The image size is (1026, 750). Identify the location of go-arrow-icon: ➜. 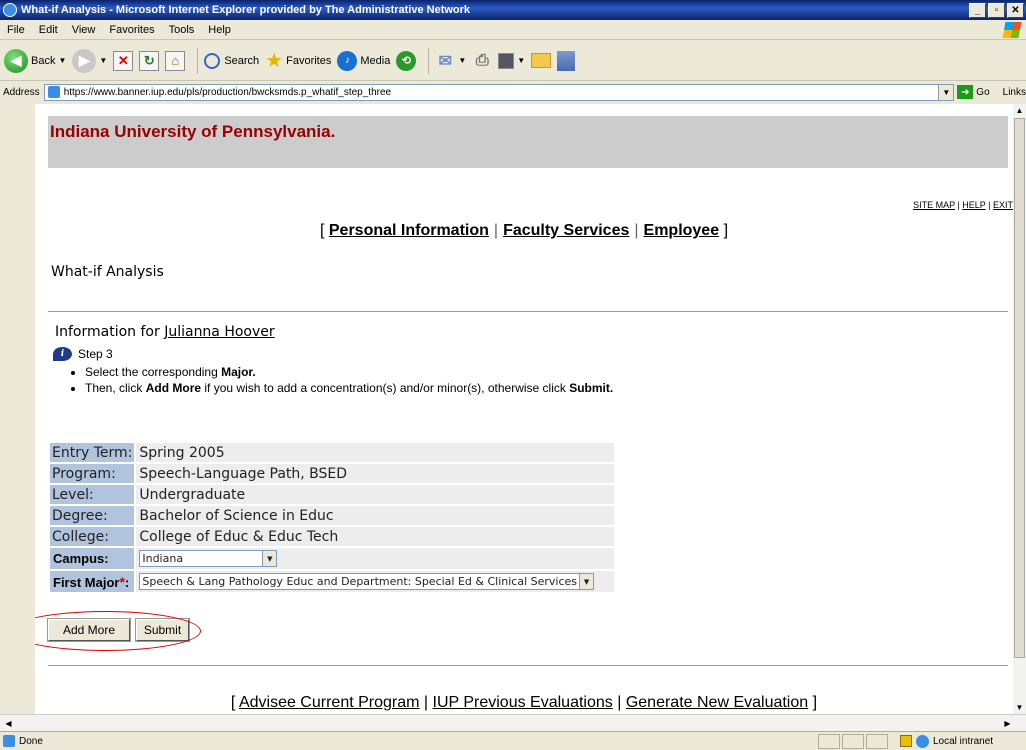
(965, 92).